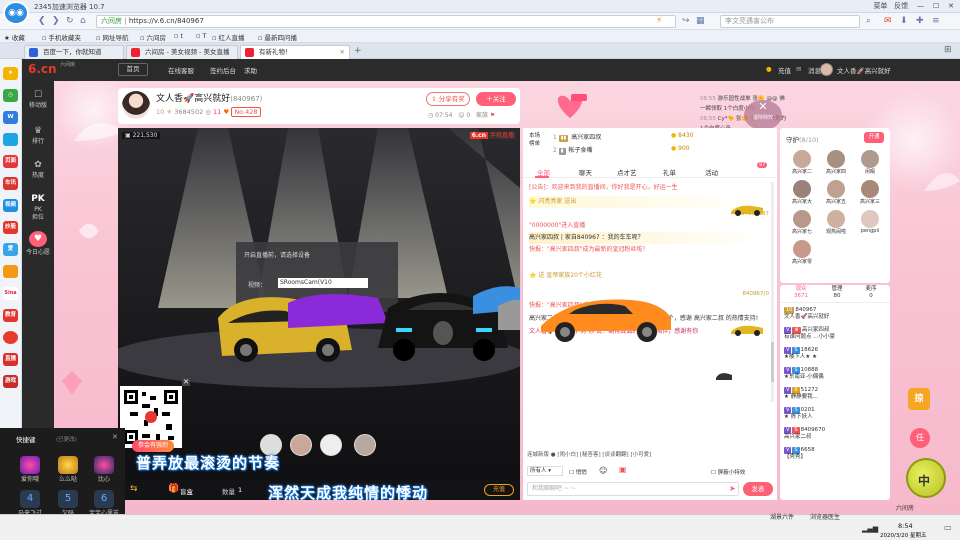 The height and width of the screenshot is (540, 960). I want to click on site-logo: 6.cn, so click(42, 69).